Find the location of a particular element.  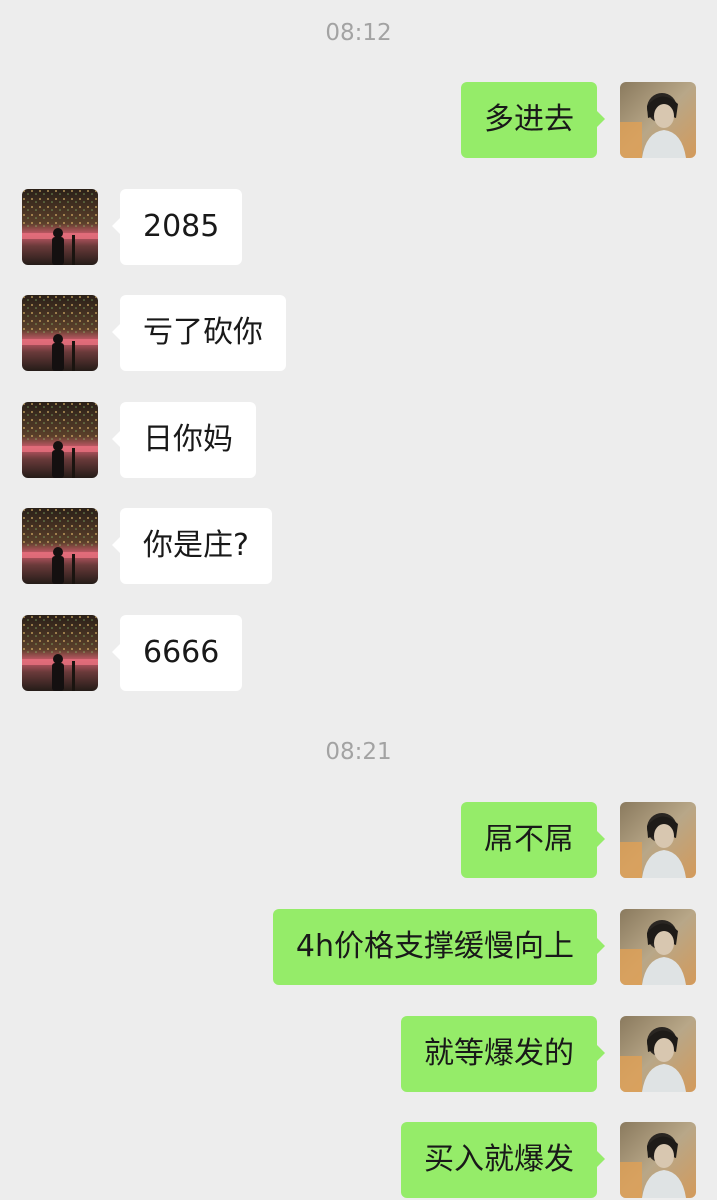

timestamp: 08:21 is located at coordinates (358, 752).